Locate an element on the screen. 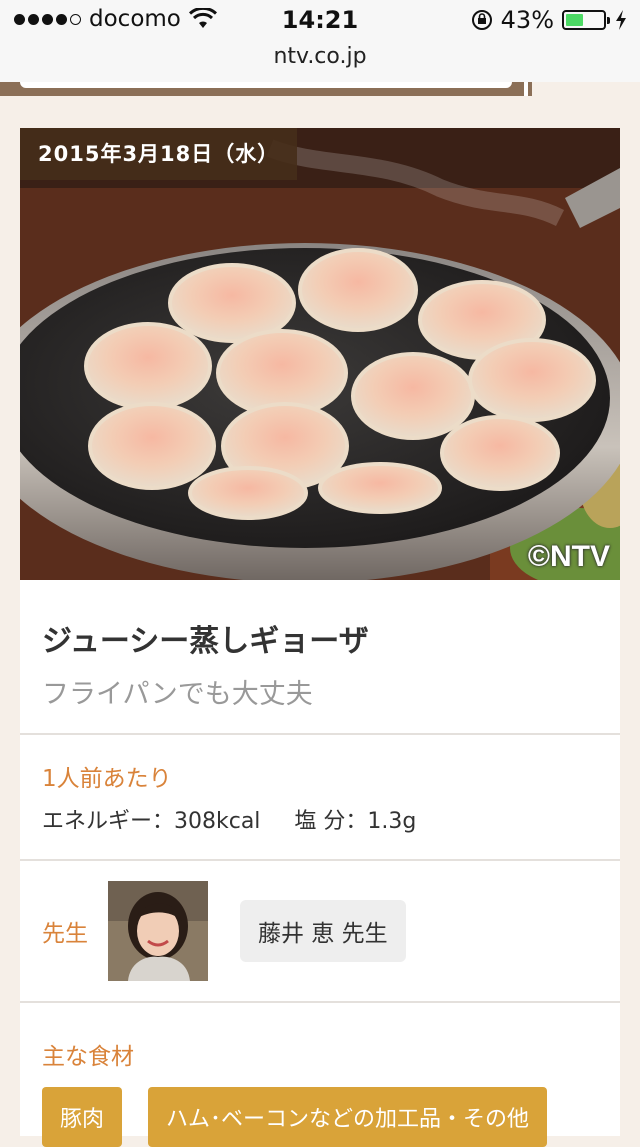  nav-divider is located at coordinates (526, 89).